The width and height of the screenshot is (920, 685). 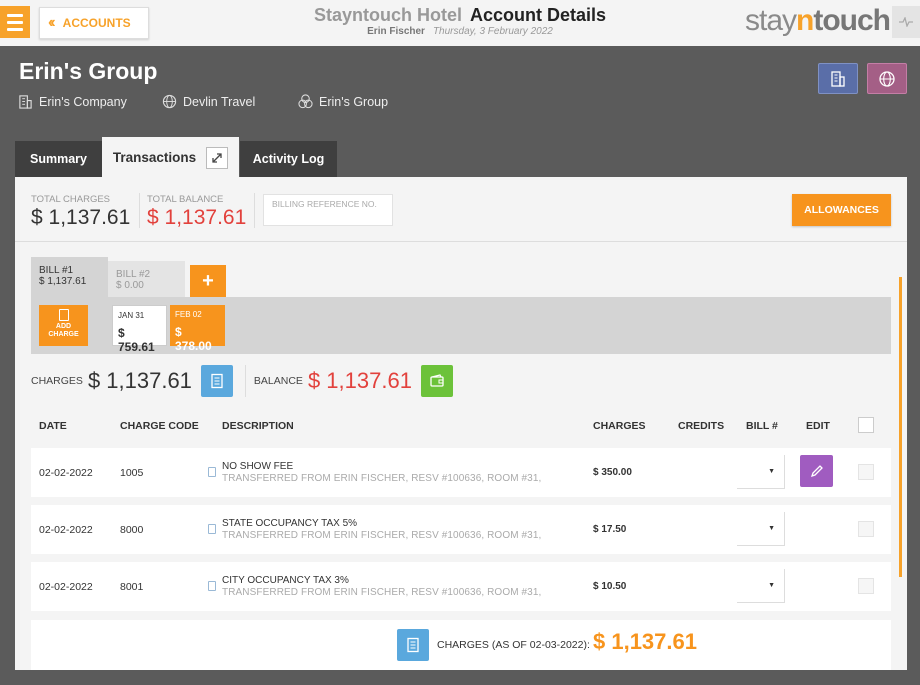 What do you see at coordinates (159, 426) in the screenshot?
I see `col-charge-code: CHARGE CODE` at bounding box center [159, 426].